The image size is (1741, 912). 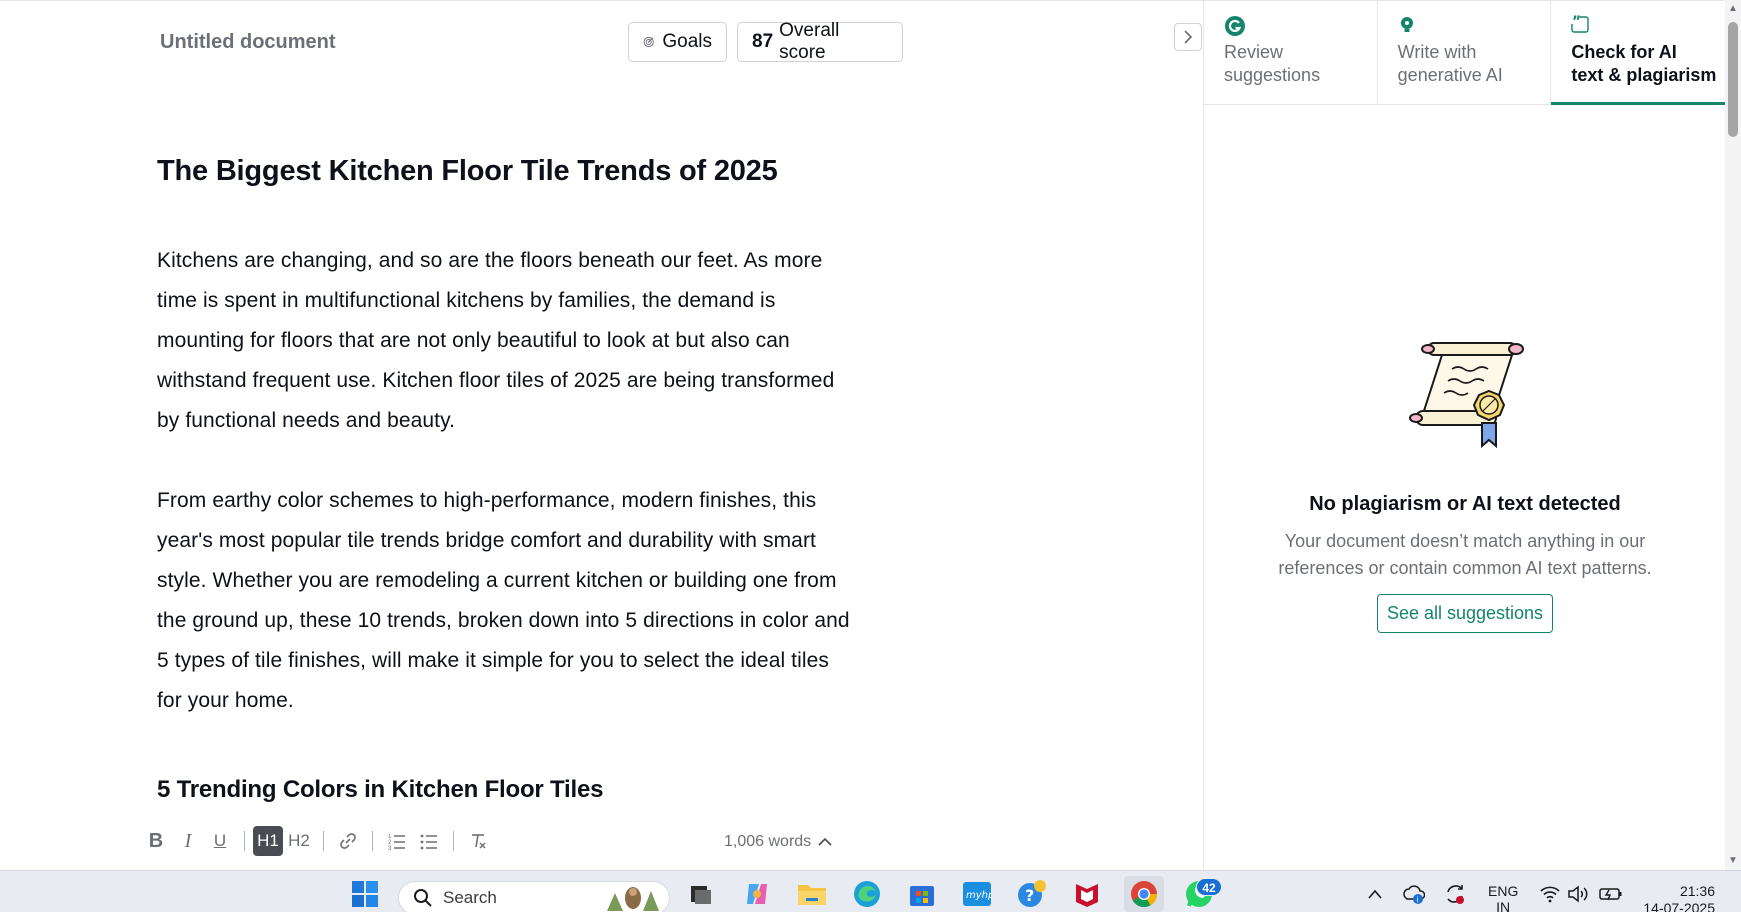 I want to click on windows-taskbar: Search myhp ? i ENG IN 21:36 14-07-2025, so click(x=870, y=891).